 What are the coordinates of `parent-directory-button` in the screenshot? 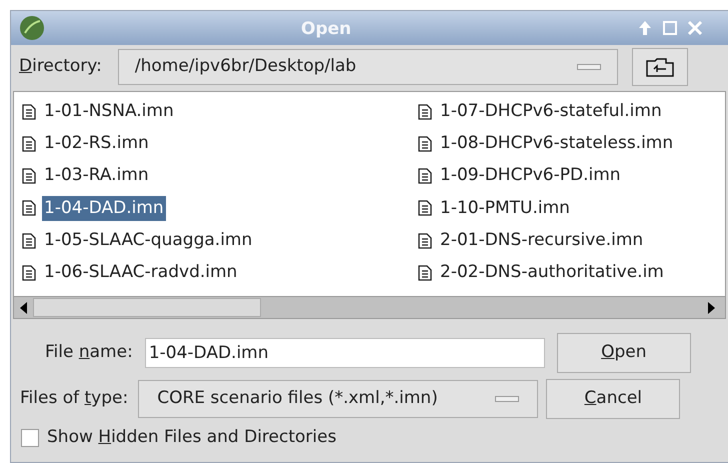 It's located at (660, 67).